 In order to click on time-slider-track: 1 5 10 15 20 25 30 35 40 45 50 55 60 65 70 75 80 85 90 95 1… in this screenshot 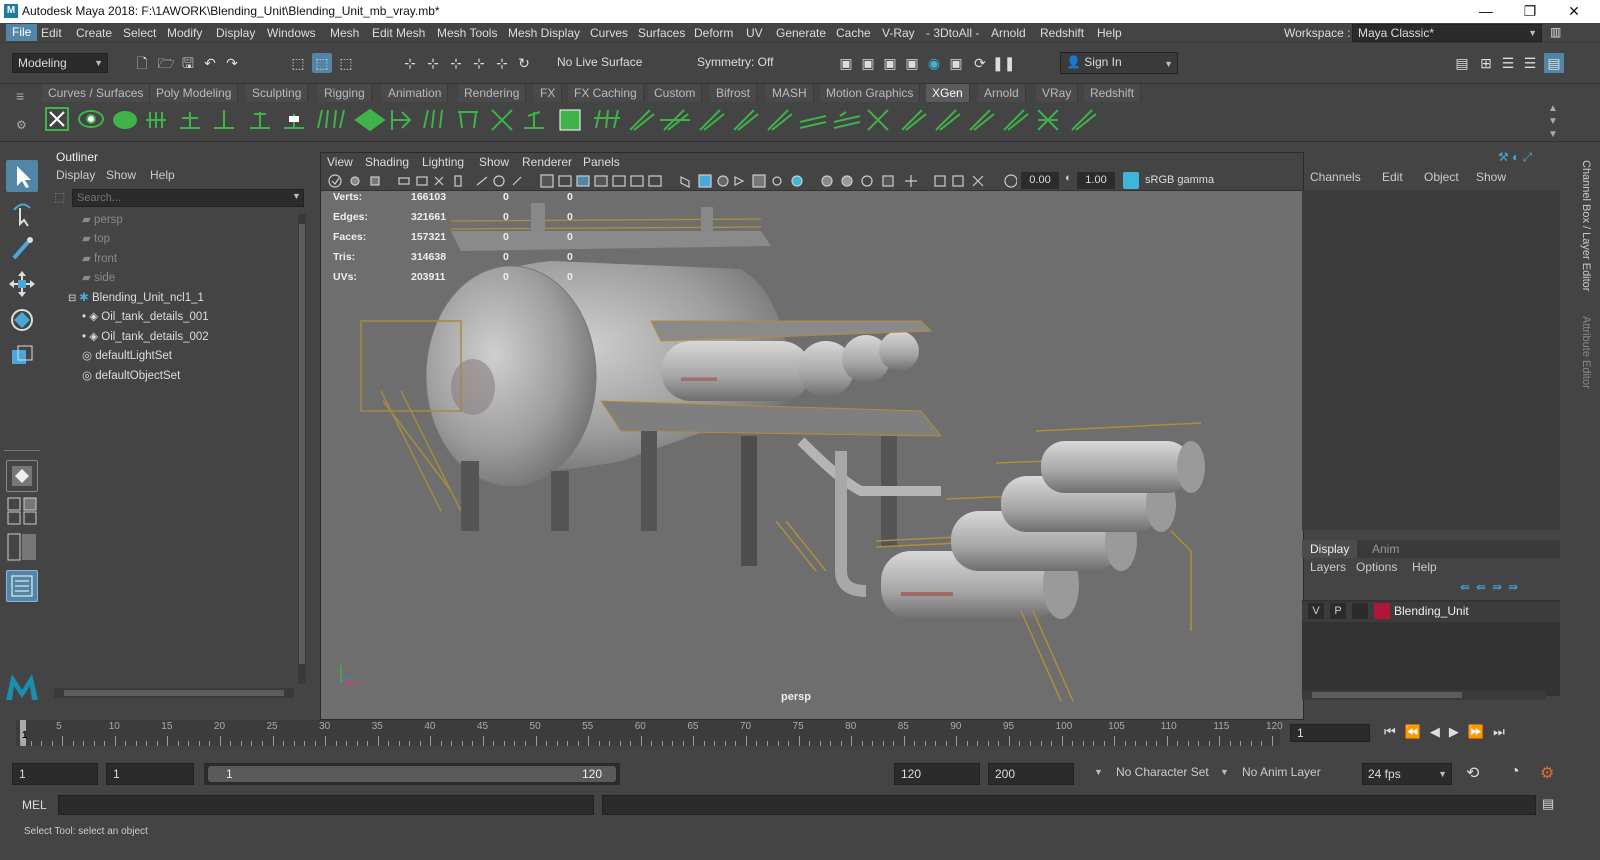, I will do `click(649, 733)`.